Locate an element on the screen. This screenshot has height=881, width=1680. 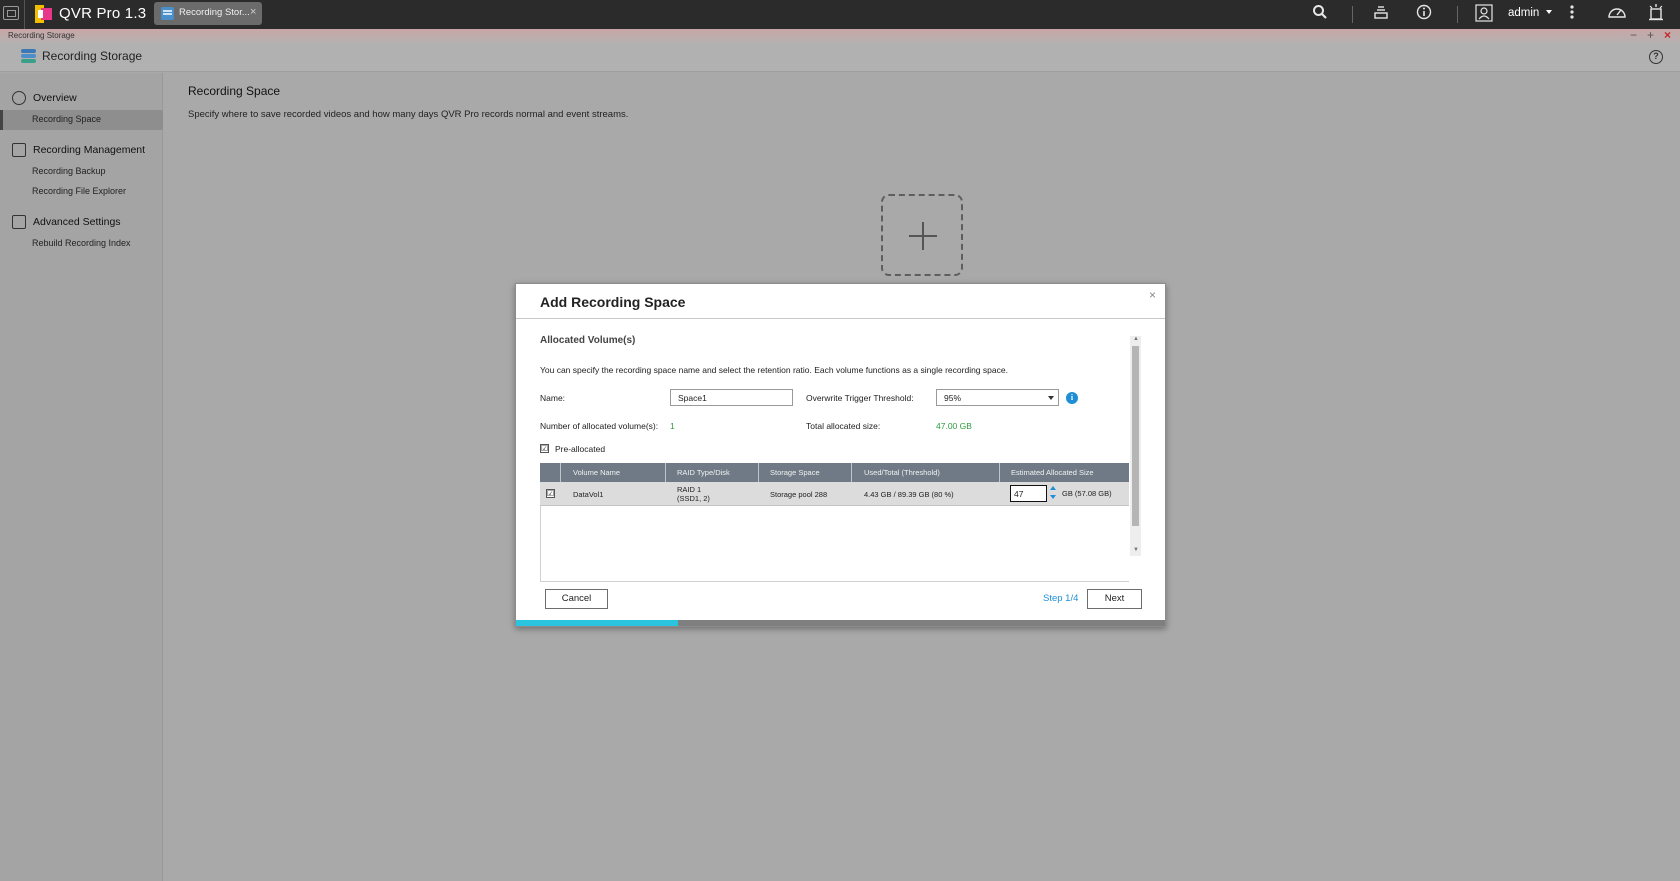
sidebar-group-label: Overview is located at coordinates (55, 98).